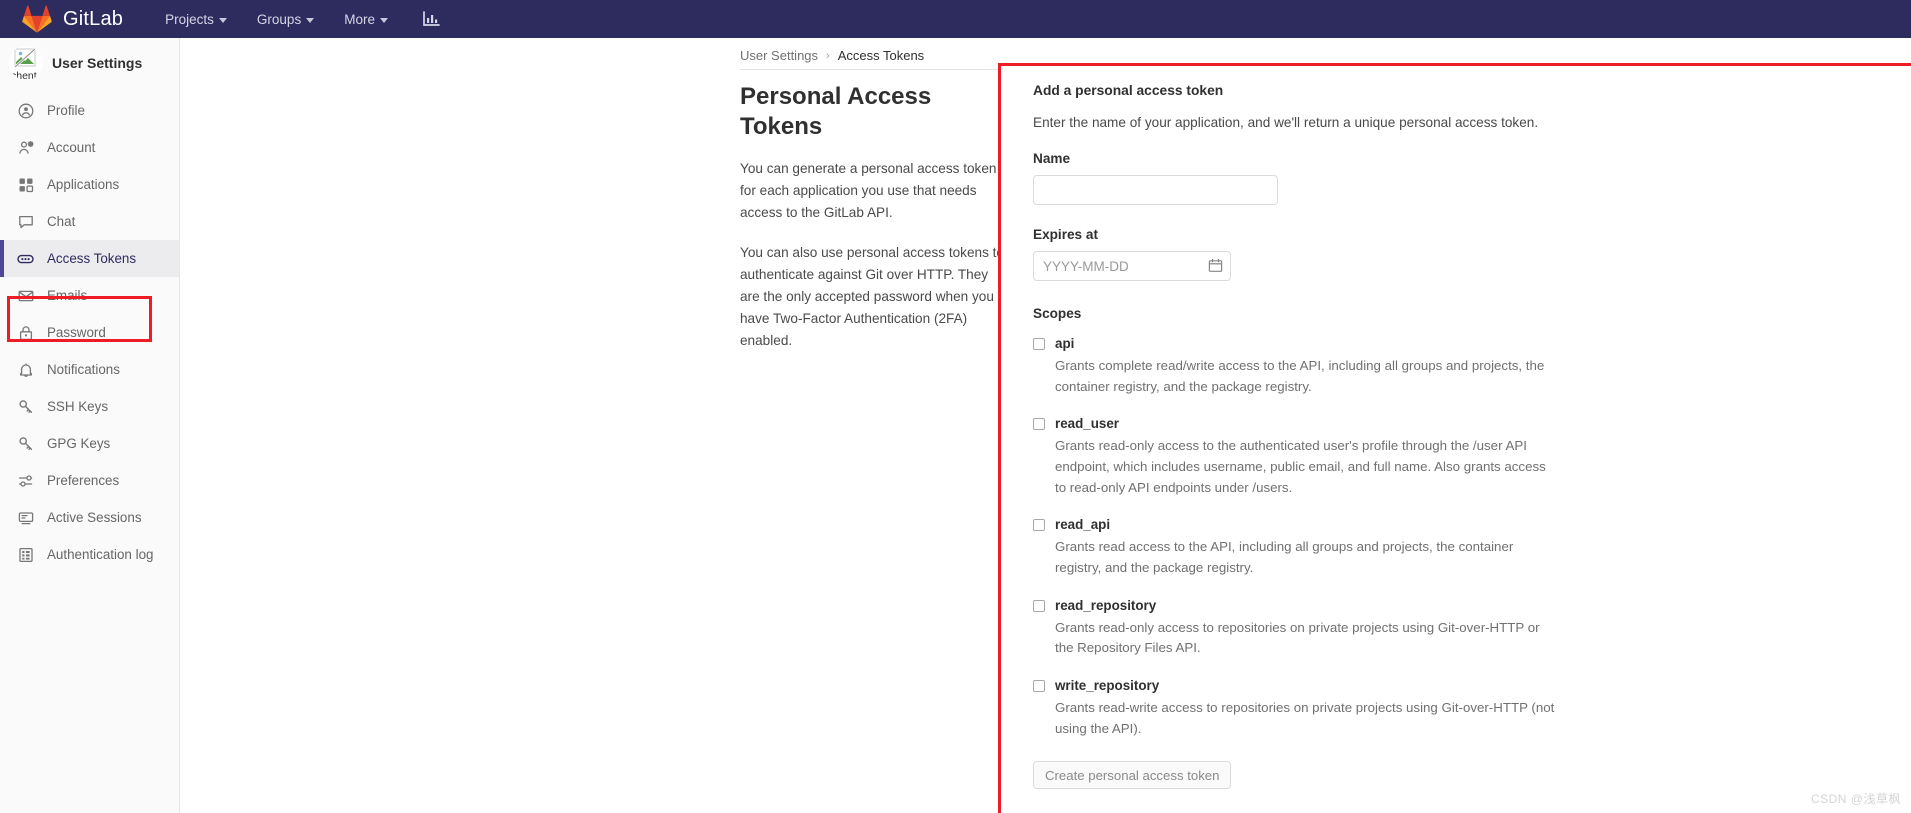  I want to click on sliders-icon, so click(25, 480).